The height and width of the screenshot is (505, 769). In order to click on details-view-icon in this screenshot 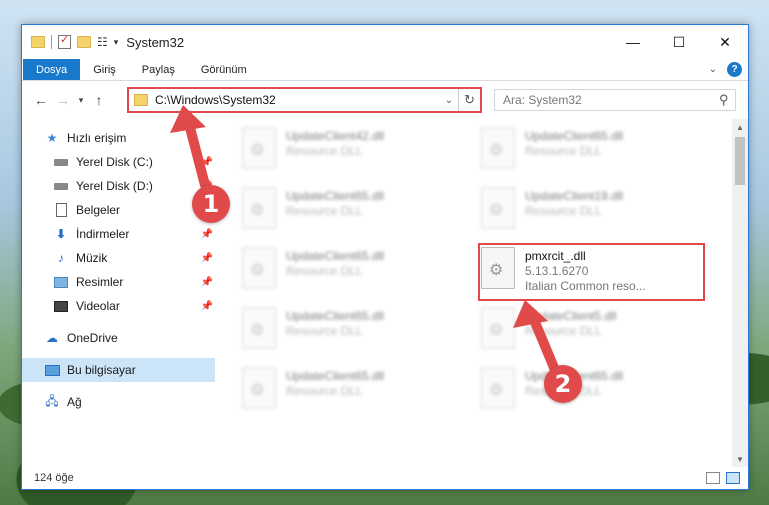, I will do `click(713, 478)`.